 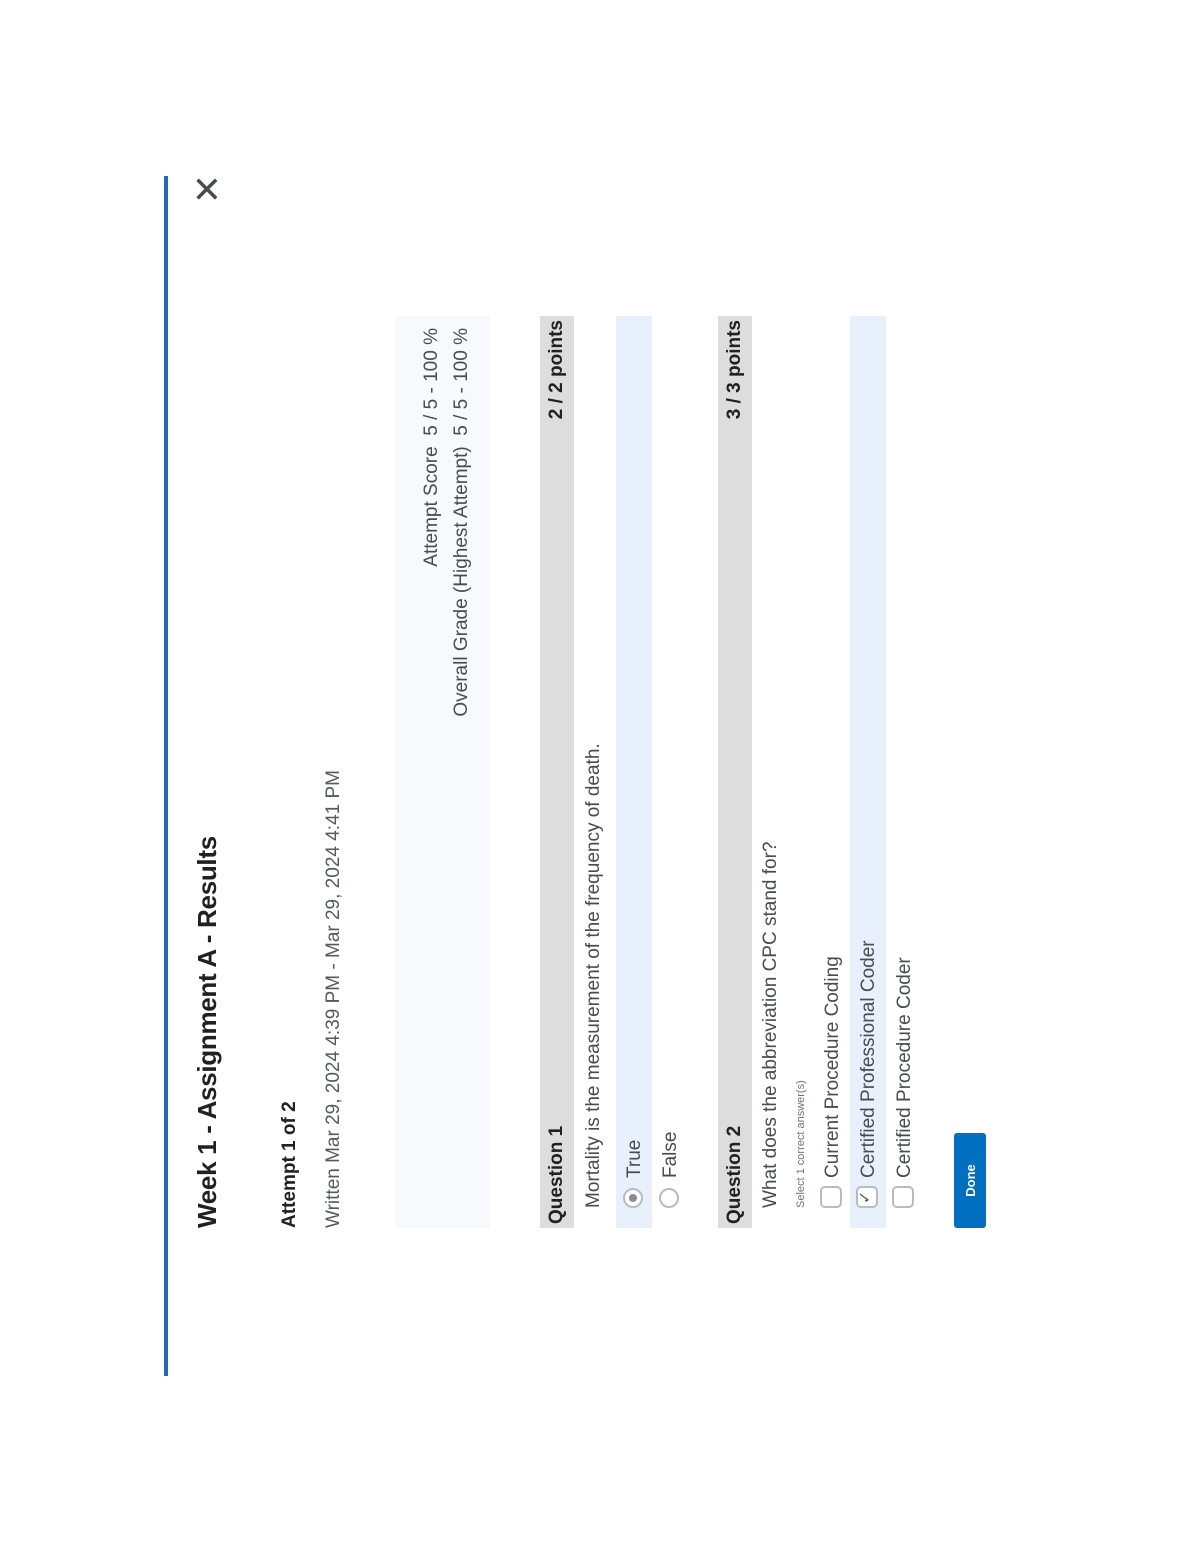 What do you see at coordinates (166, 776) in the screenshot?
I see `accent-bar` at bounding box center [166, 776].